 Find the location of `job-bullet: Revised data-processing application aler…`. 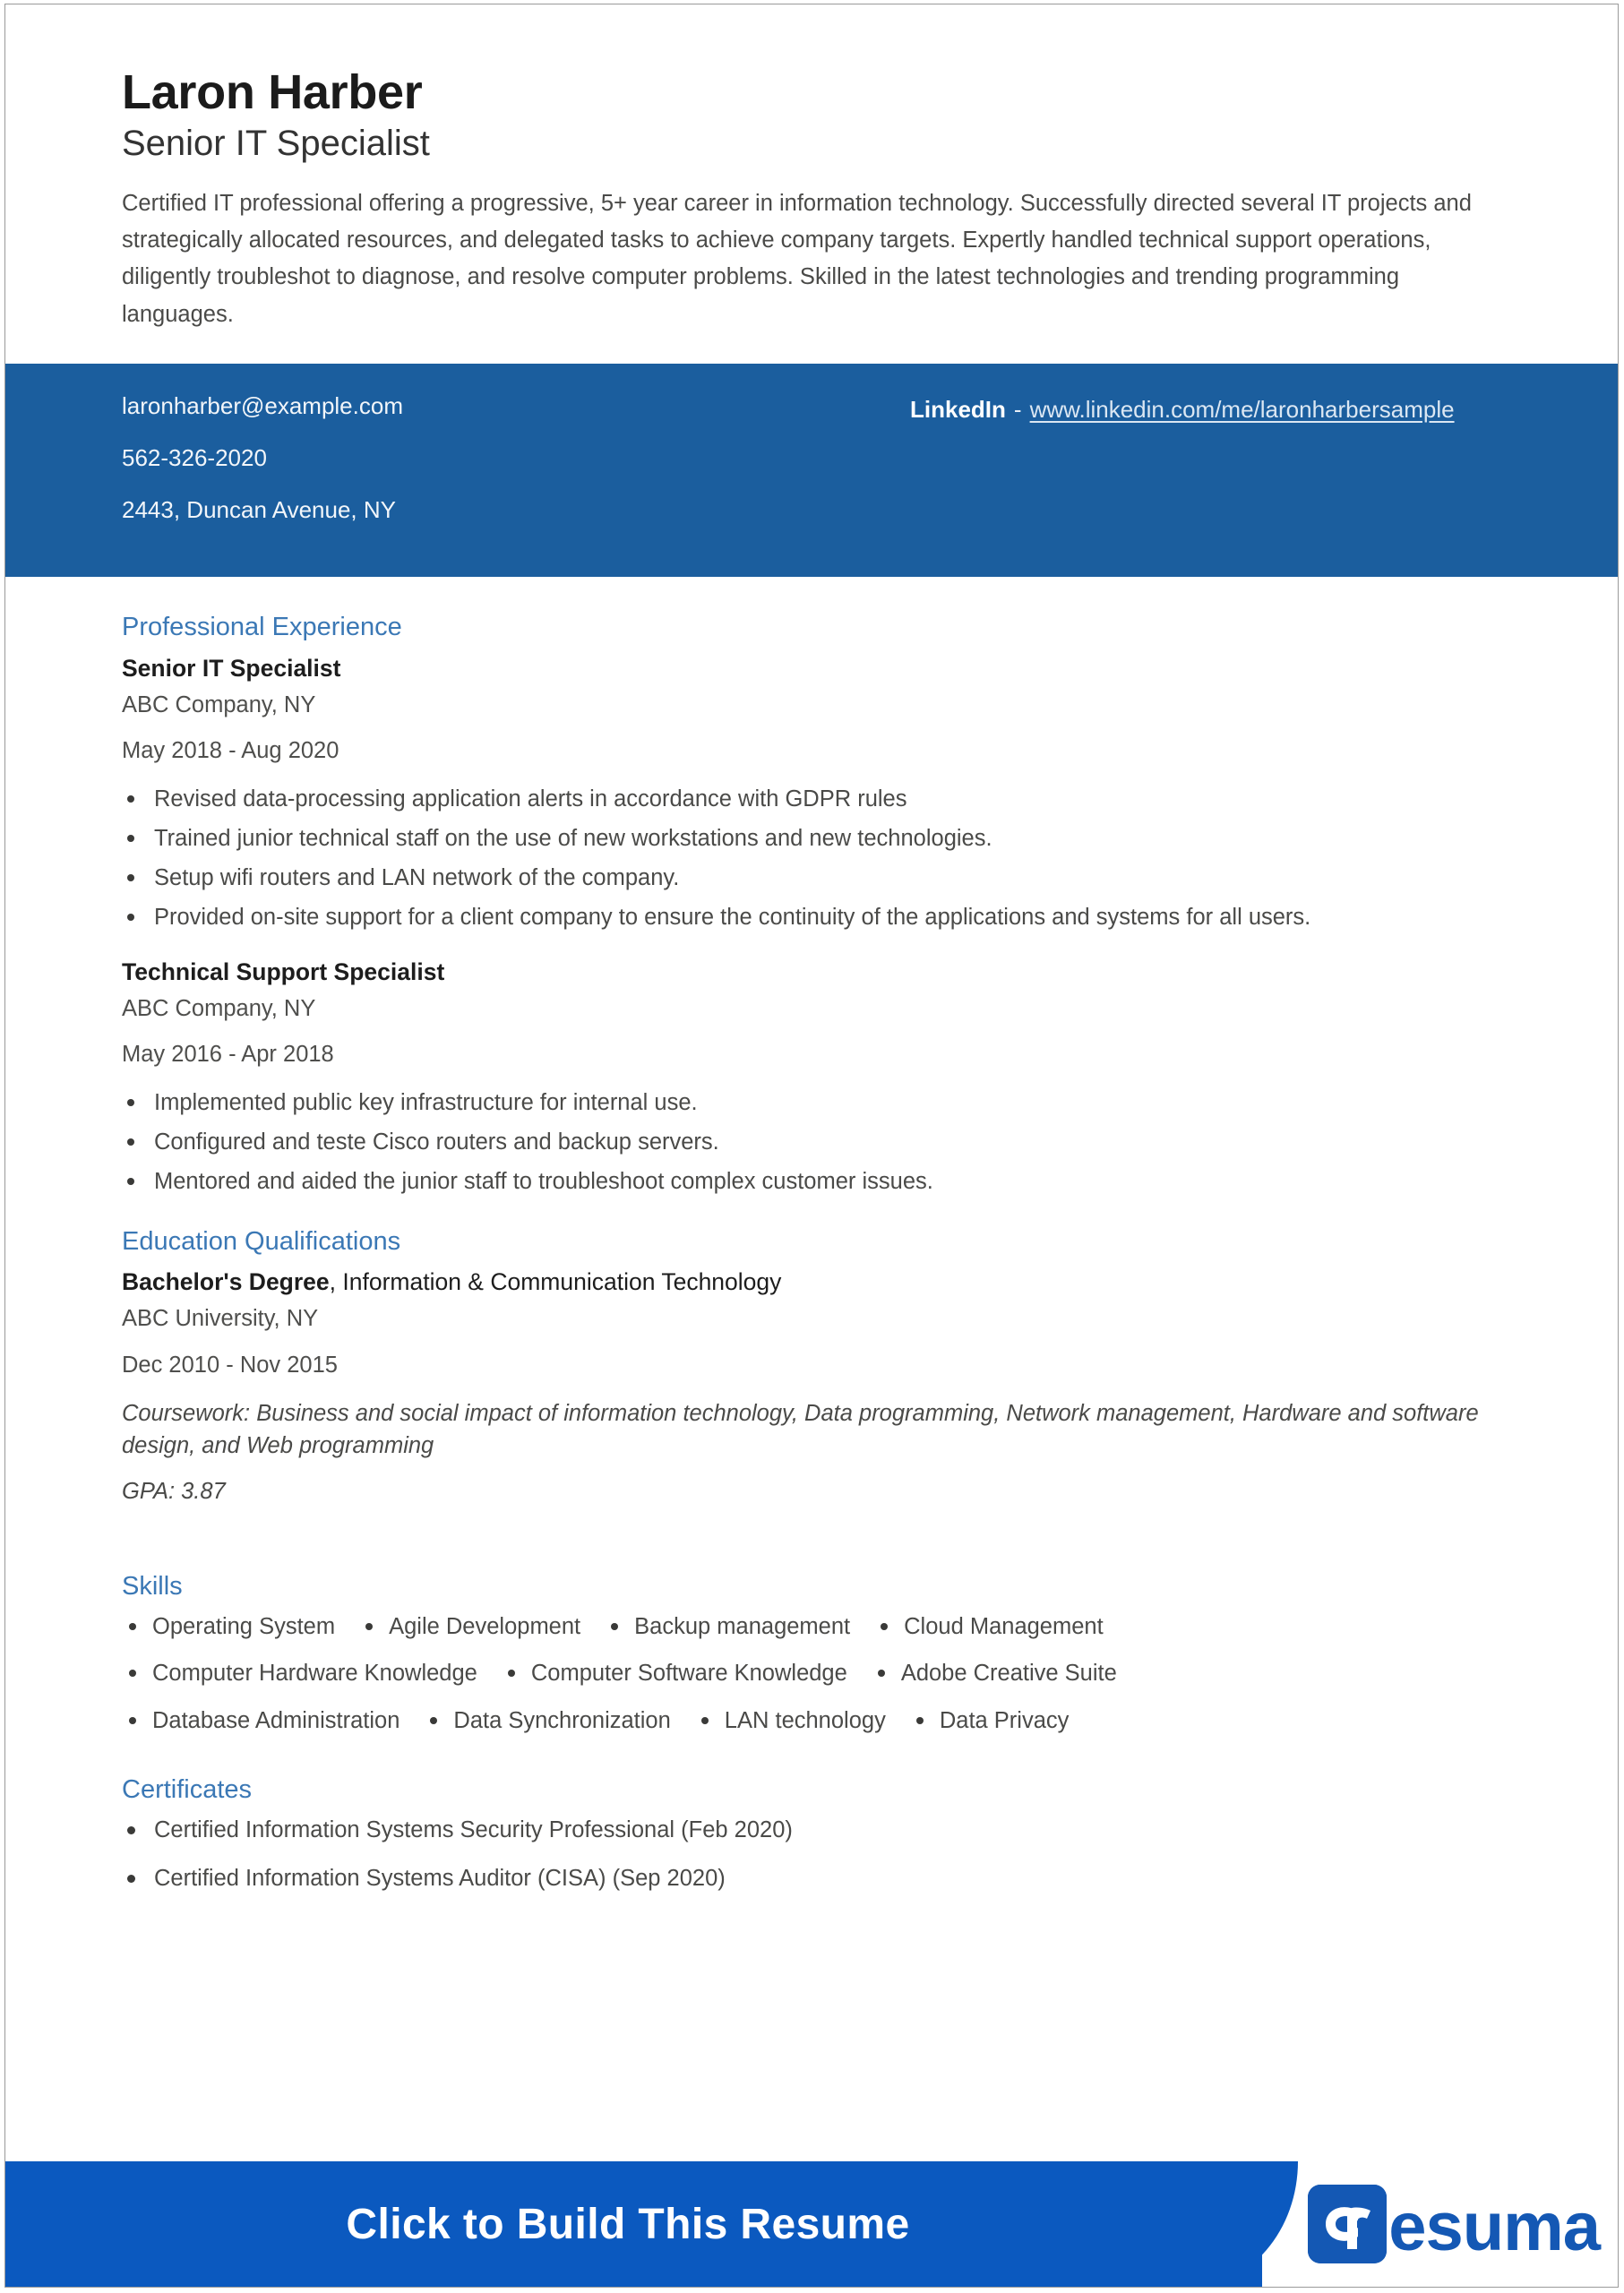

job-bullet: Revised data-processing application aler… is located at coordinates (802, 799).